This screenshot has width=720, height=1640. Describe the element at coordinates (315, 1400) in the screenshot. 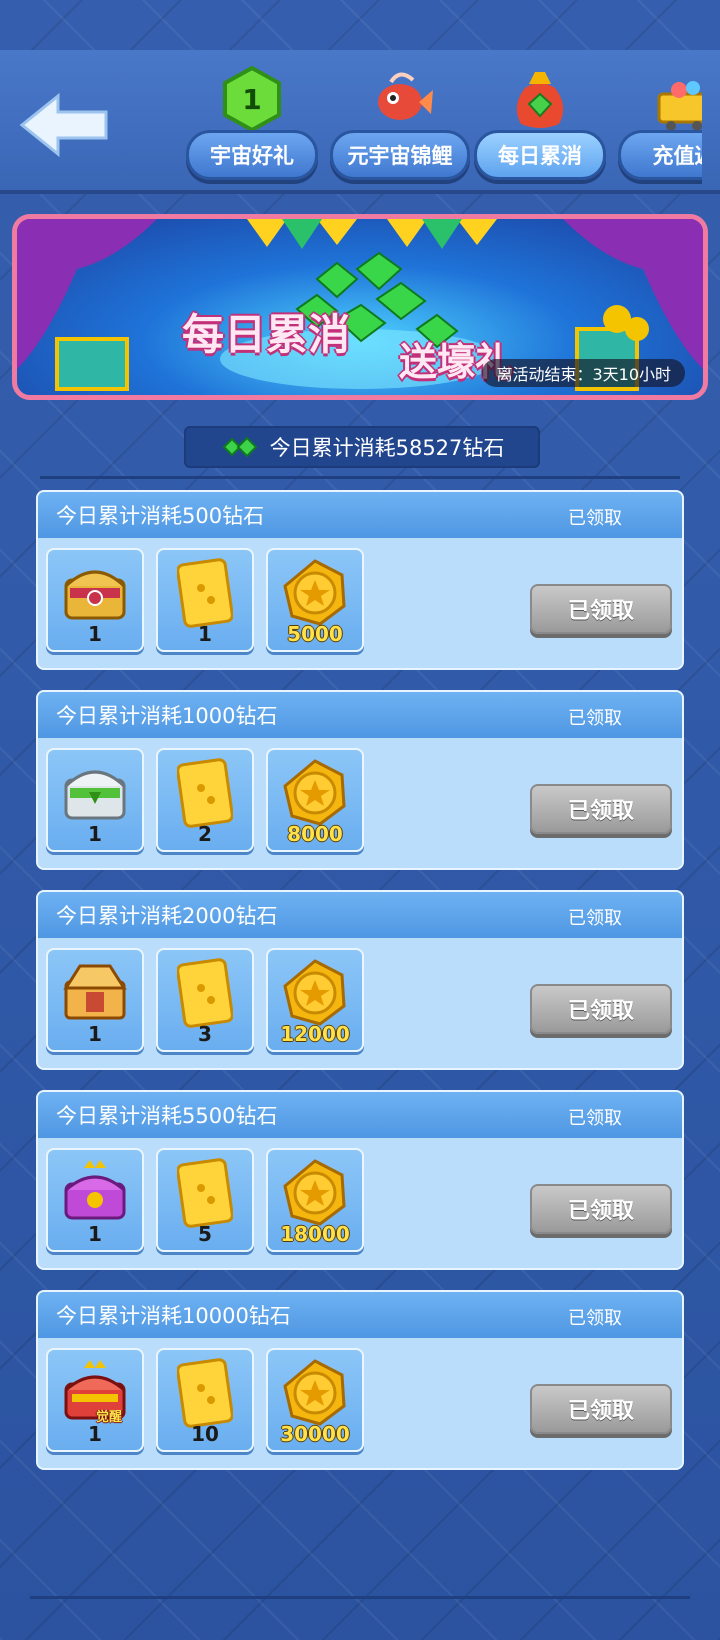

I see `reward-item: 30000` at that location.